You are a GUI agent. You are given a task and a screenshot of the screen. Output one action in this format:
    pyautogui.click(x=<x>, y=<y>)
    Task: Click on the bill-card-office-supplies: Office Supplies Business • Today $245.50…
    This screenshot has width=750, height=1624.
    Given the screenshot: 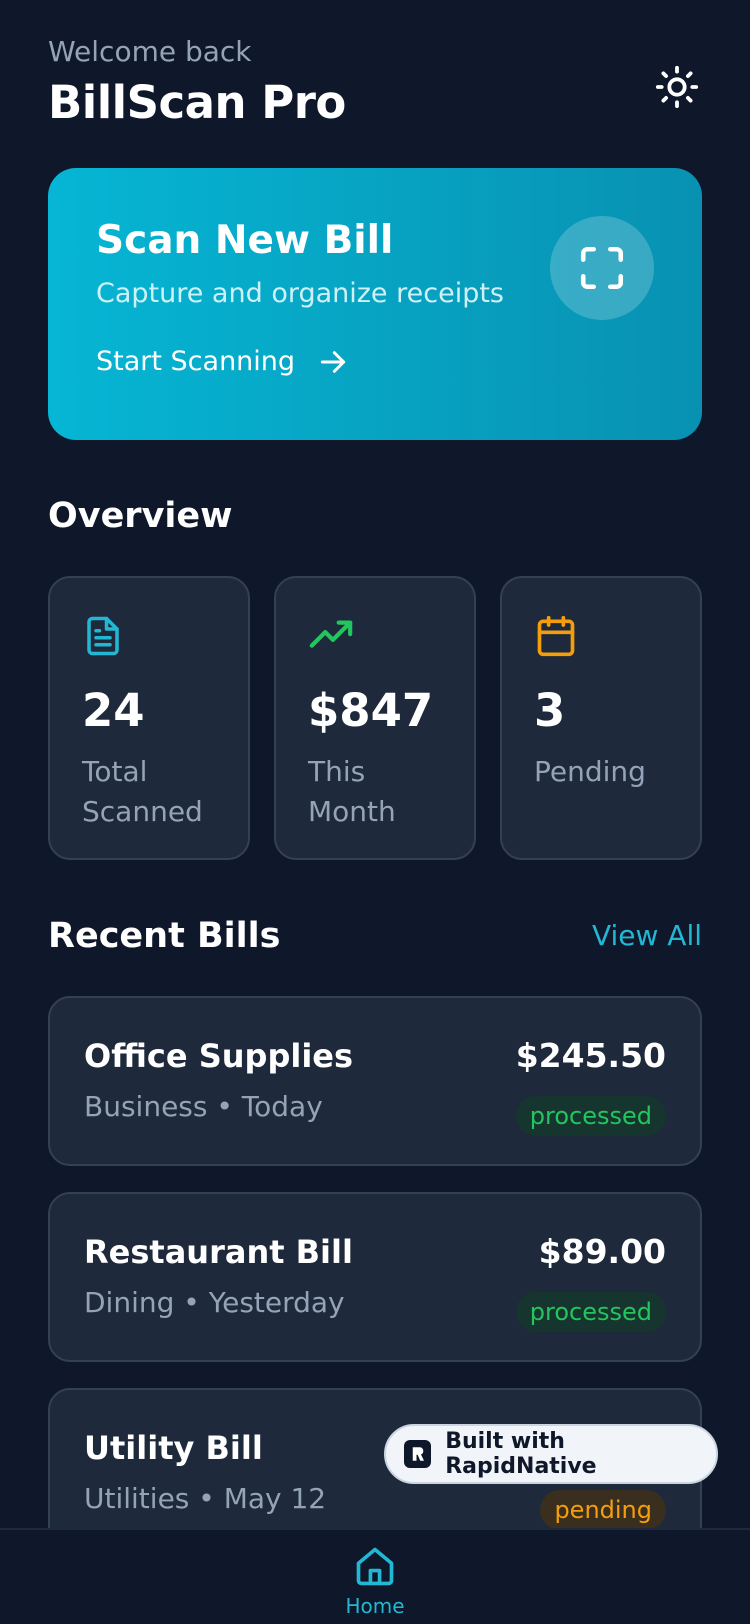 What is the action you would take?
    pyautogui.click(x=375, y=1081)
    